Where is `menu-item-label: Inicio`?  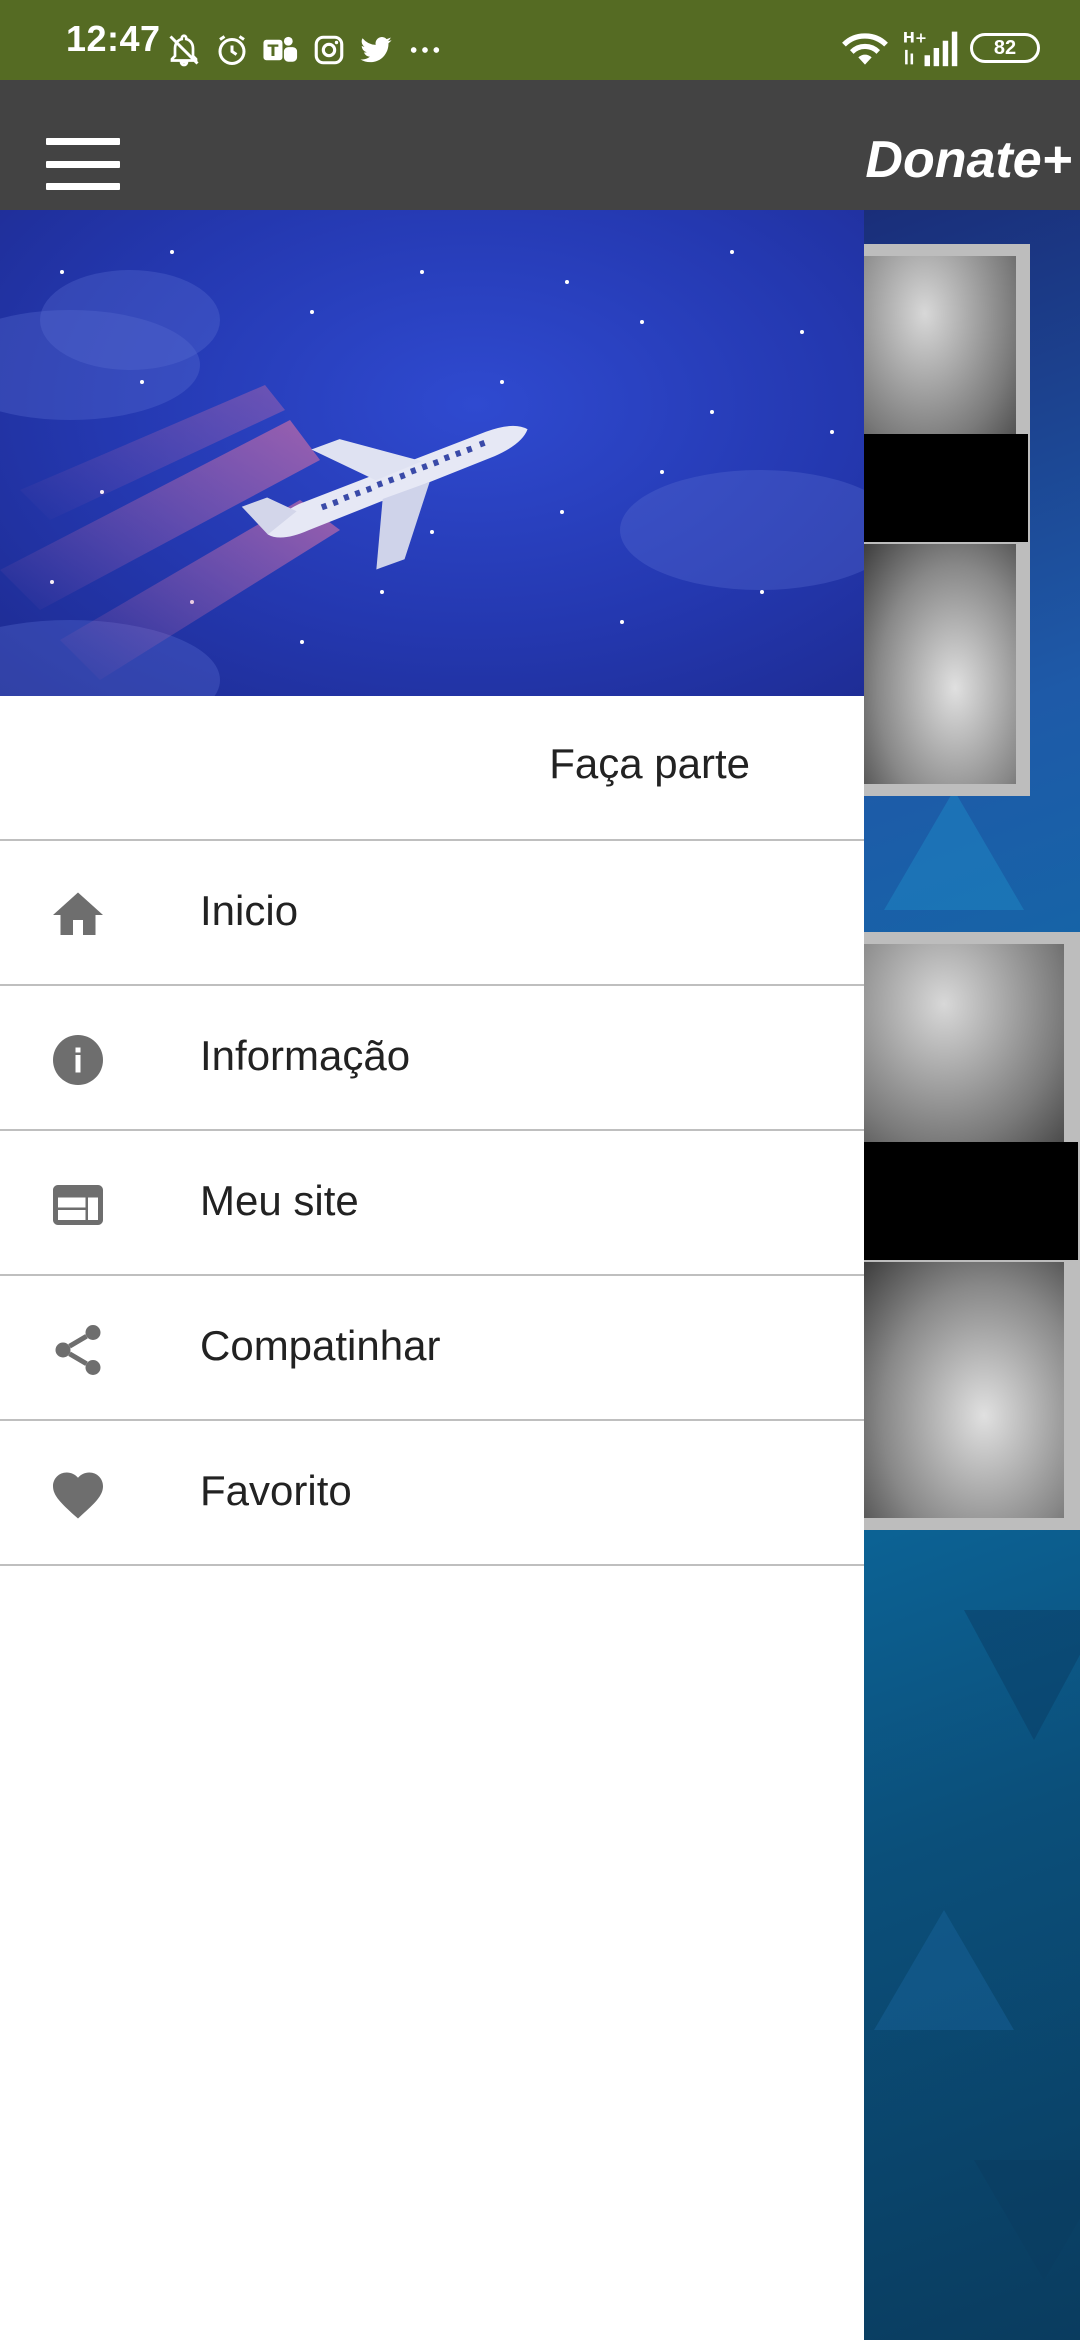
menu-item-label: Inicio is located at coordinates (249, 910).